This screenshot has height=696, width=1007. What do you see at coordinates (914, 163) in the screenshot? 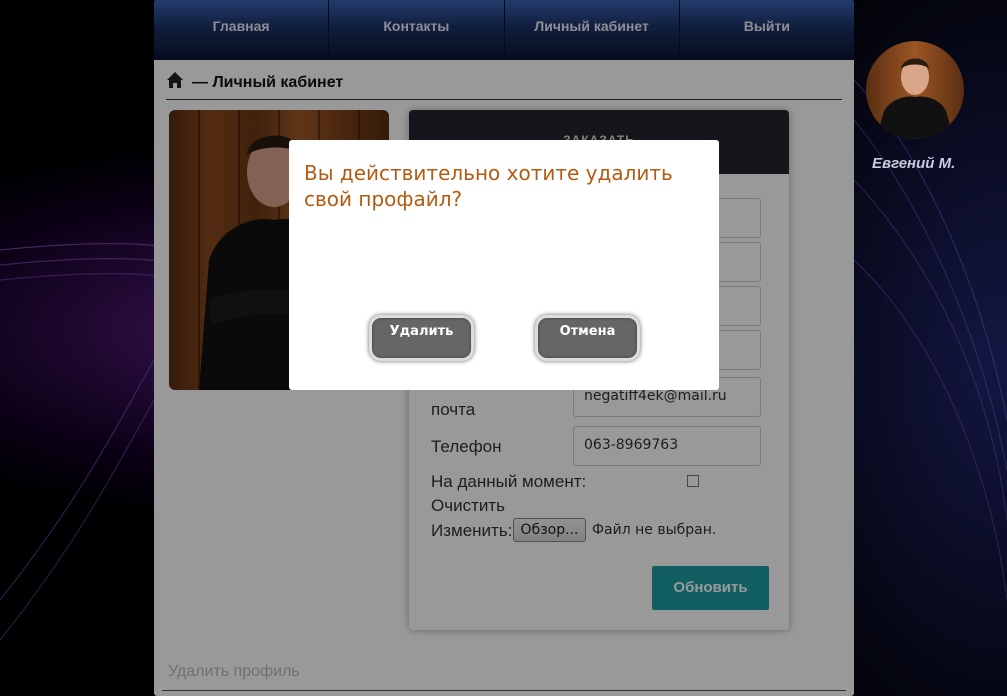
I see `user-name: Евгений М.` at bounding box center [914, 163].